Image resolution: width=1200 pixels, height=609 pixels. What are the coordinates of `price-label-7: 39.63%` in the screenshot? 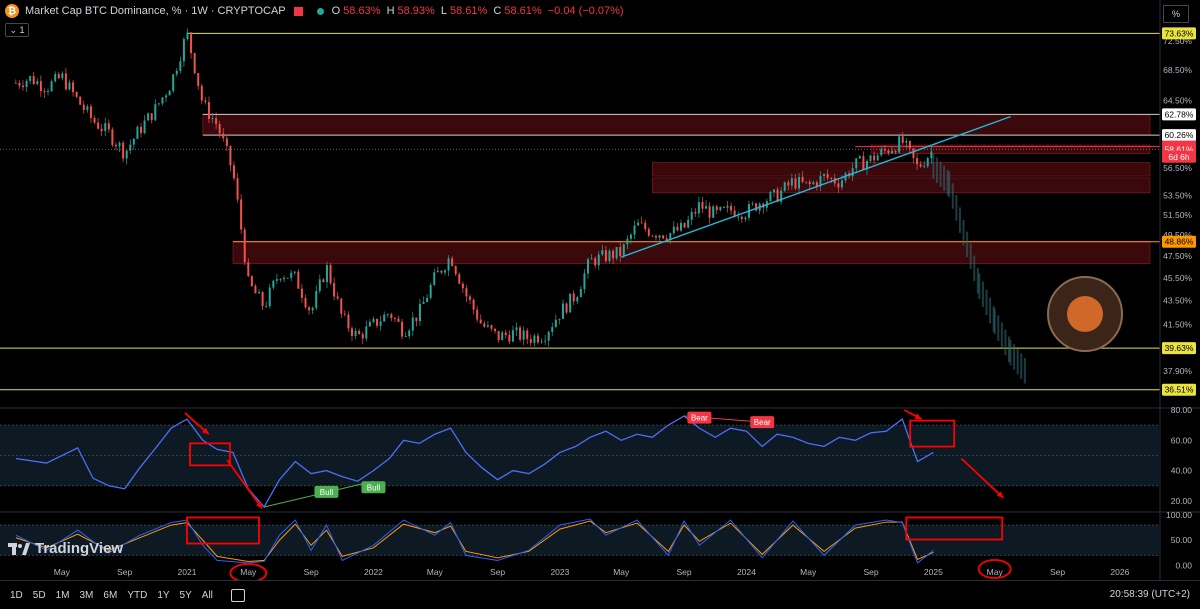 It's located at (1179, 348).